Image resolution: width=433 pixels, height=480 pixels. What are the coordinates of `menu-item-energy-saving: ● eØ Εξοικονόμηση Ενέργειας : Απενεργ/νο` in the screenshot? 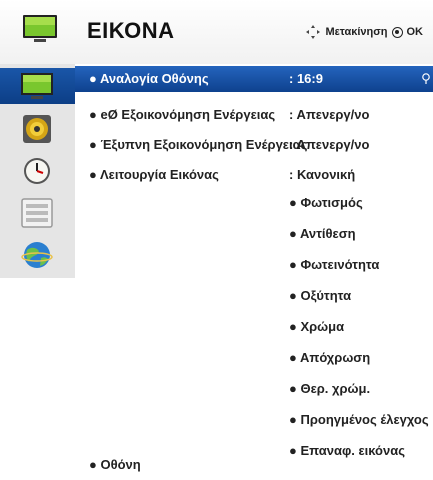 It's located at (254, 115).